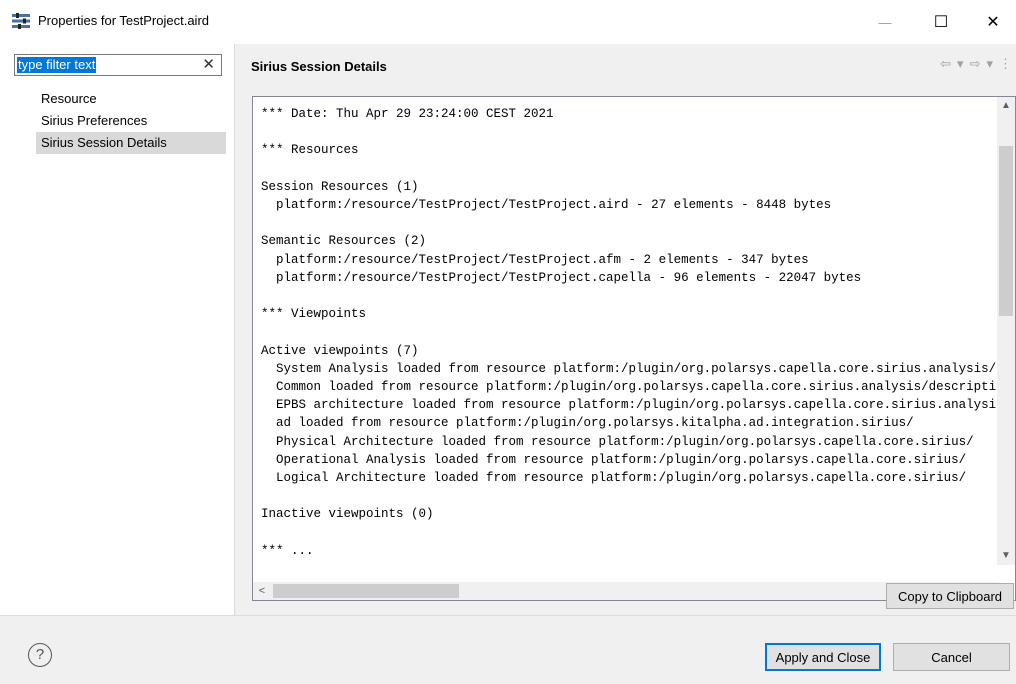 The width and height of the screenshot is (1016, 684). What do you see at coordinates (1005, 64) in the screenshot?
I see `view-menu-icon: ⋮` at bounding box center [1005, 64].